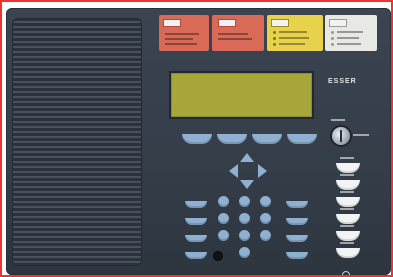 Image resolution: width=393 pixels, height=277 pixels. I want to click on arrow-up-key, so click(247, 157).